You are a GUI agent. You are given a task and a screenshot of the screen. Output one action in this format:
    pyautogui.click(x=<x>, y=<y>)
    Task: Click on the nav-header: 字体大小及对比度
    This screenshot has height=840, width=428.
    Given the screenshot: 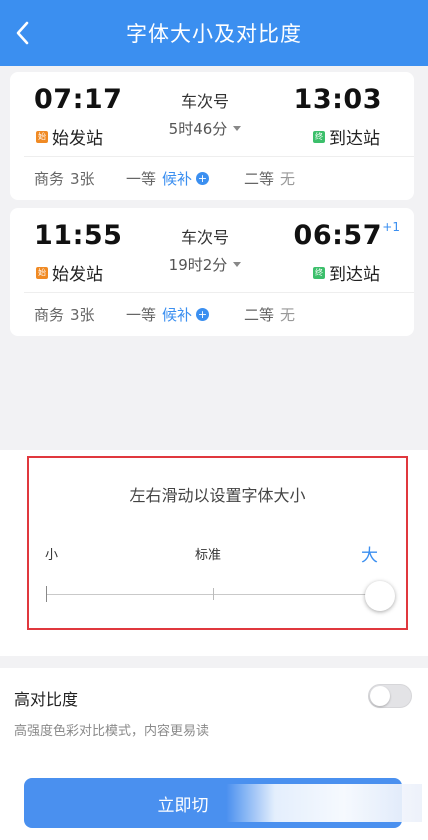 What is the action you would take?
    pyautogui.click(x=214, y=33)
    